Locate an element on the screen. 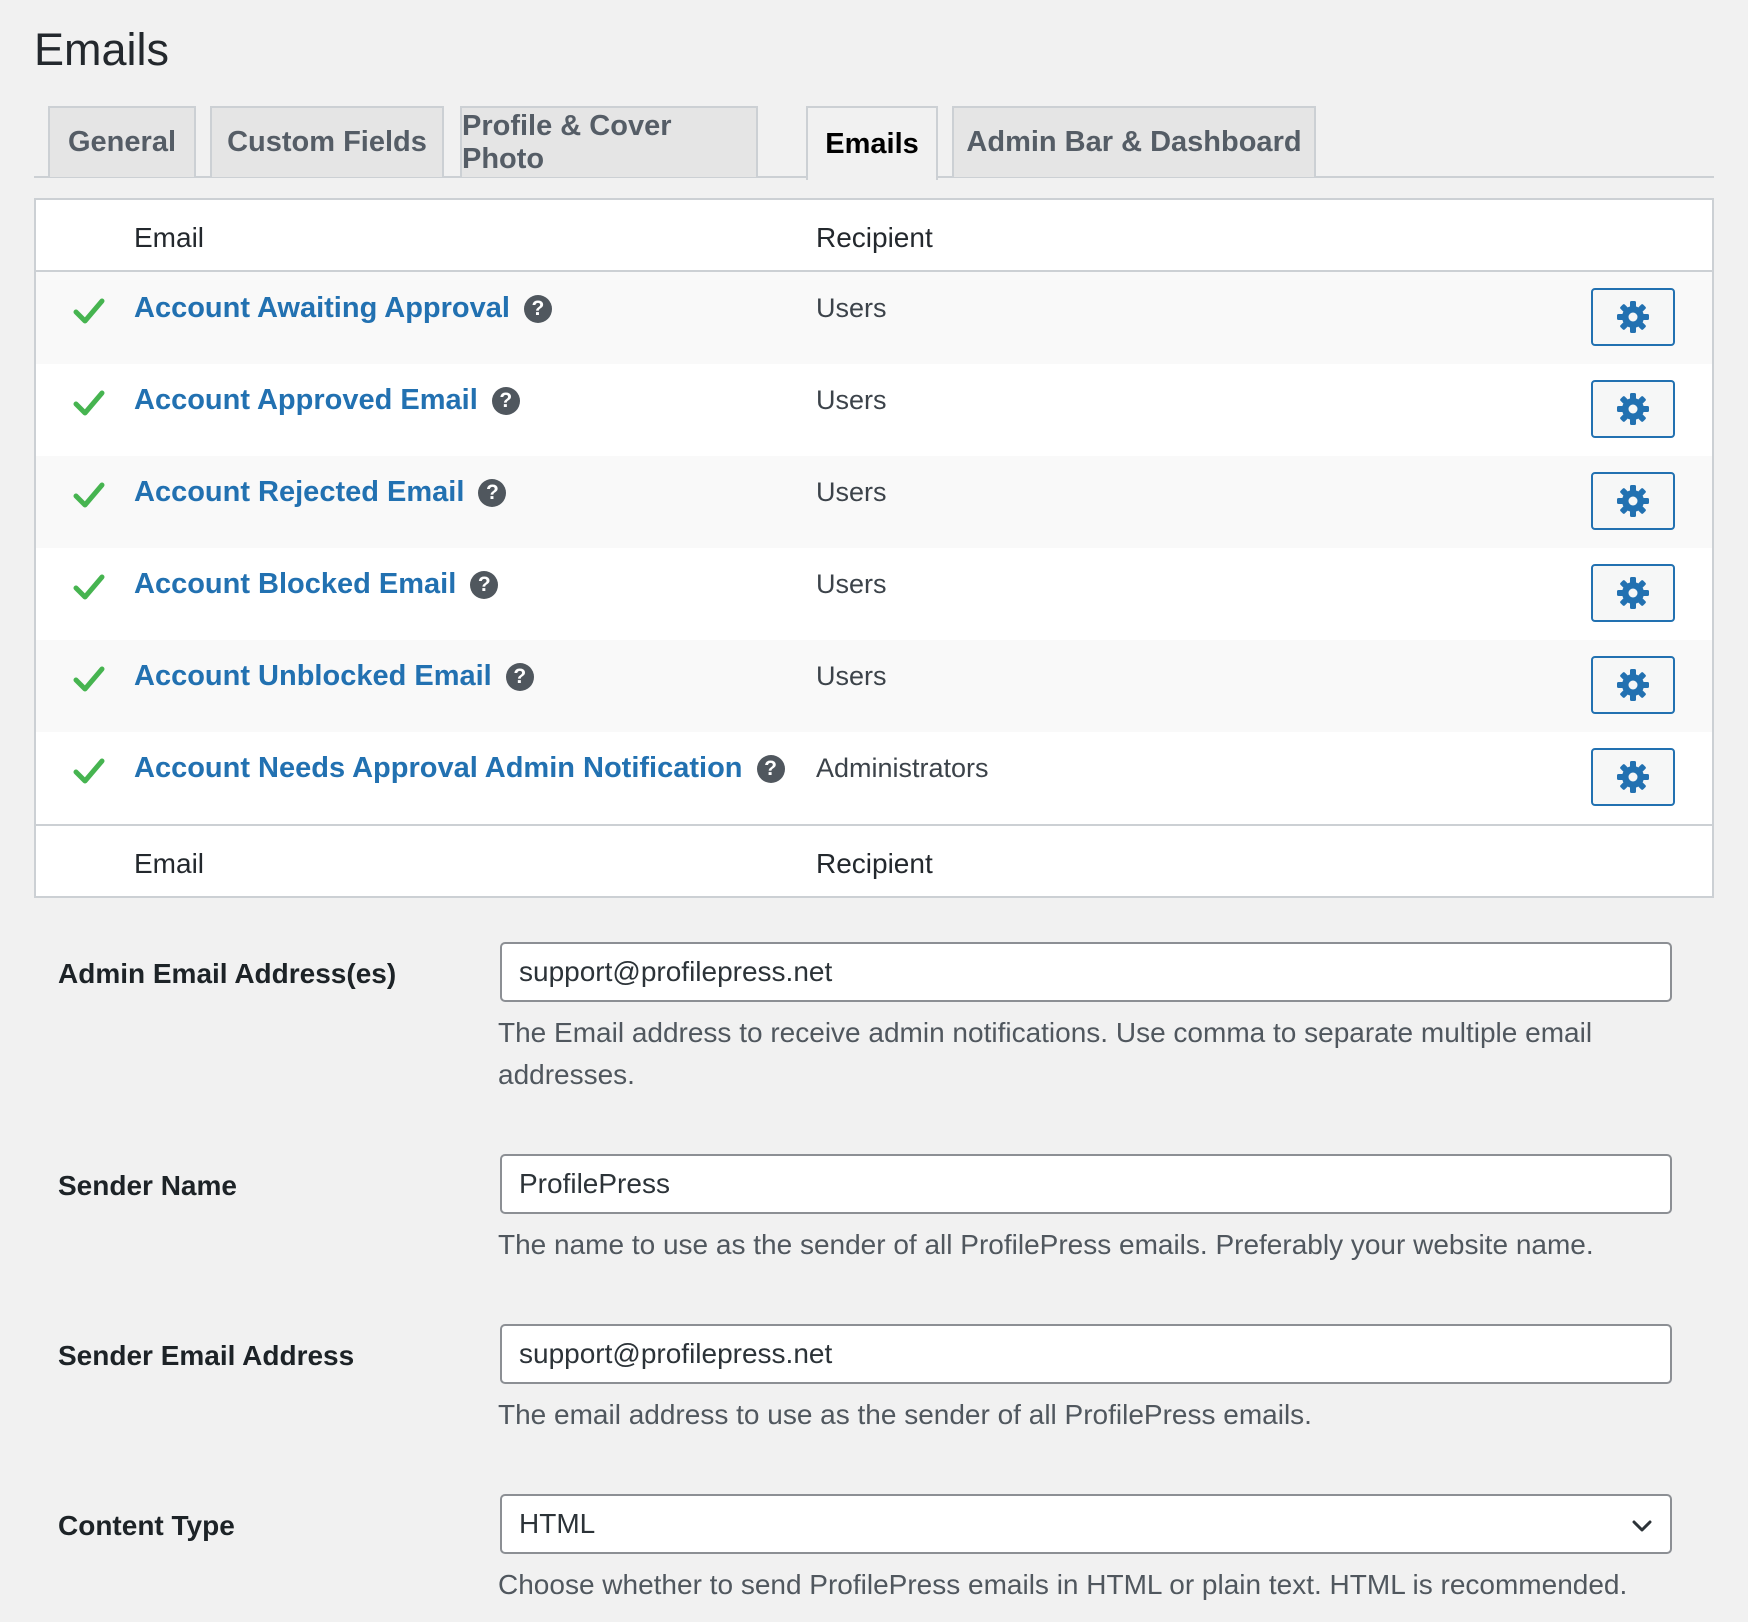 This screenshot has height=1622, width=1748. tab-emails: Emails is located at coordinates (872, 143).